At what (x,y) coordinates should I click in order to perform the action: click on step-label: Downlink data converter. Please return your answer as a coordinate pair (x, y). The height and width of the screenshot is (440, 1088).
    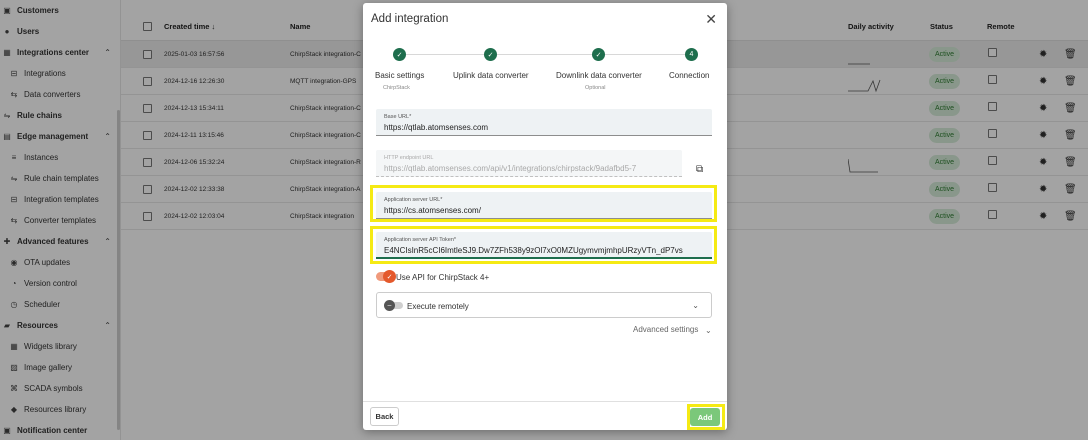
    Looking at the image, I should click on (599, 75).